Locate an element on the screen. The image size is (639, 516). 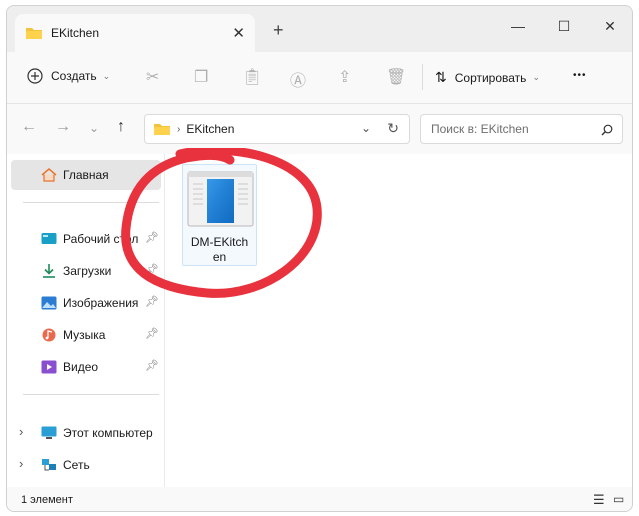
close-window-button: ✕ is located at coordinates (609, 26).